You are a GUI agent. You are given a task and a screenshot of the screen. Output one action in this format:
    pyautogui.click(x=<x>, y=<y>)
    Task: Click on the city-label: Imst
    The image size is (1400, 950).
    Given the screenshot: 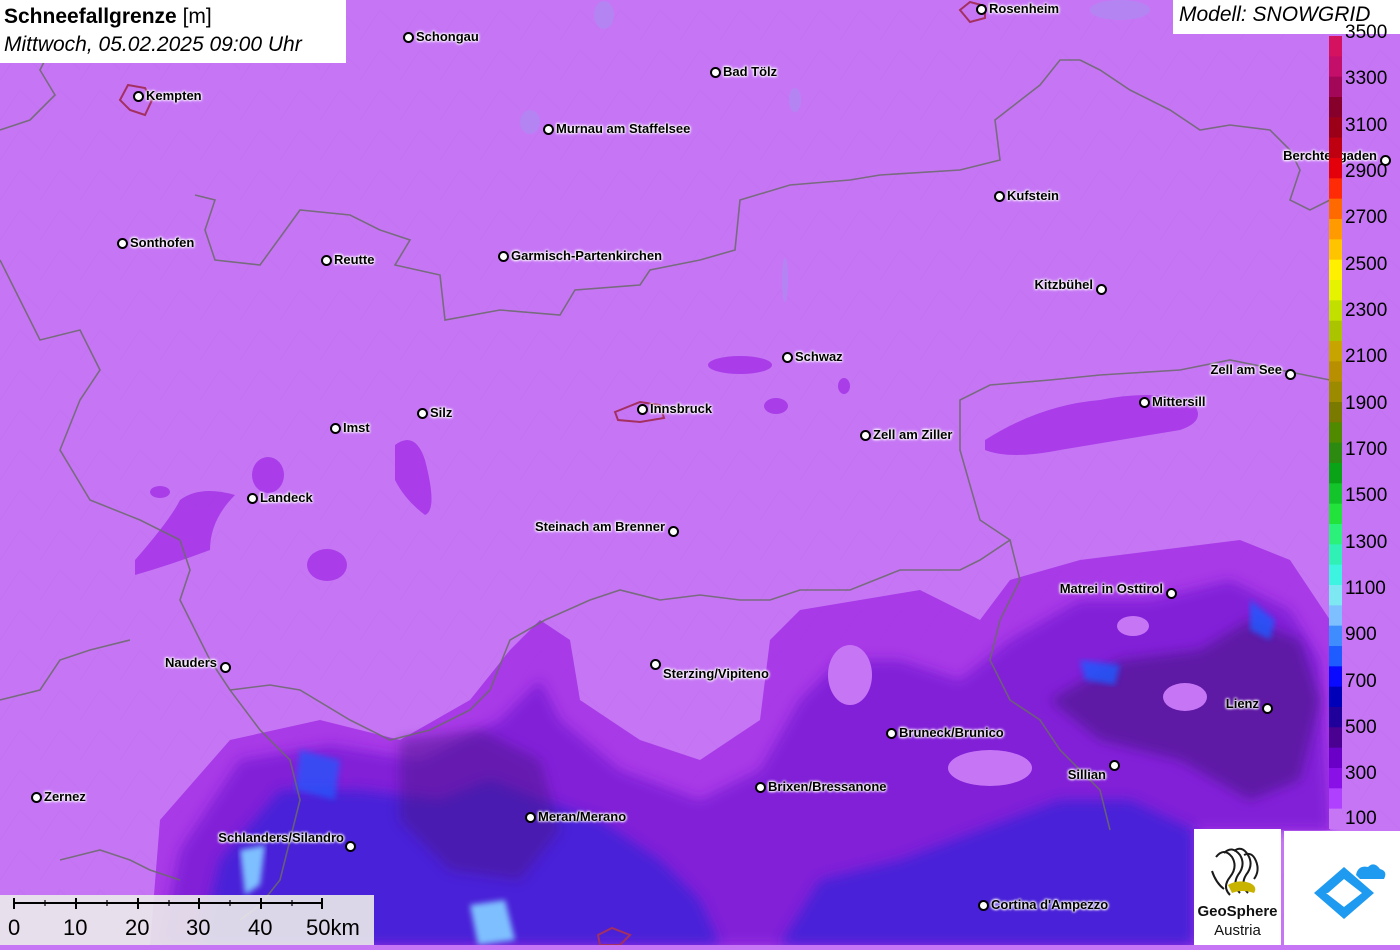 What is the action you would take?
    pyautogui.click(x=356, y=427)
    